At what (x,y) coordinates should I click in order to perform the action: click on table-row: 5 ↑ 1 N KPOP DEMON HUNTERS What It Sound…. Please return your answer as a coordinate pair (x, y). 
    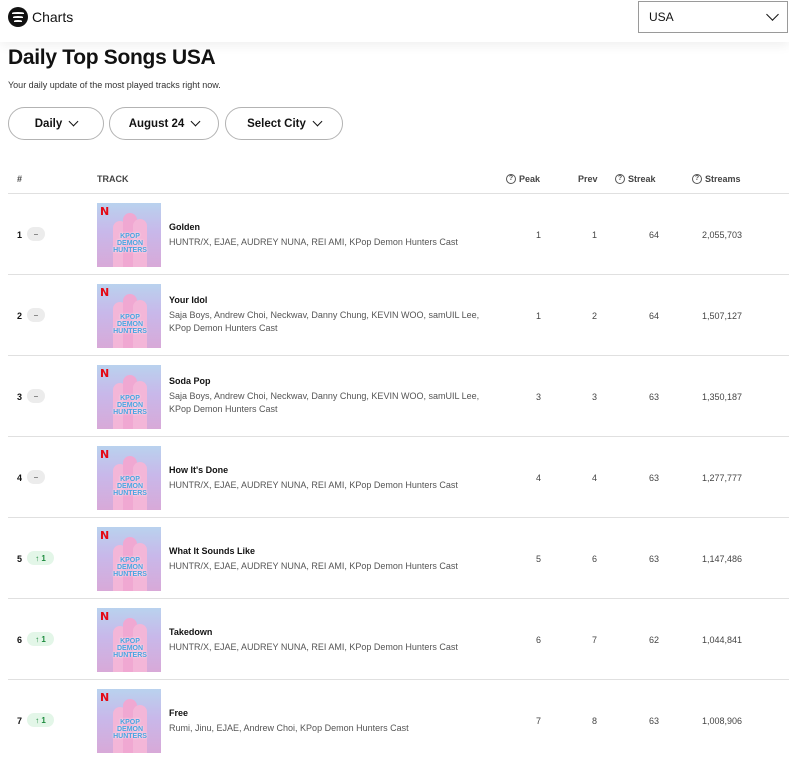
    Looking at the image, I should click on (398, 558).